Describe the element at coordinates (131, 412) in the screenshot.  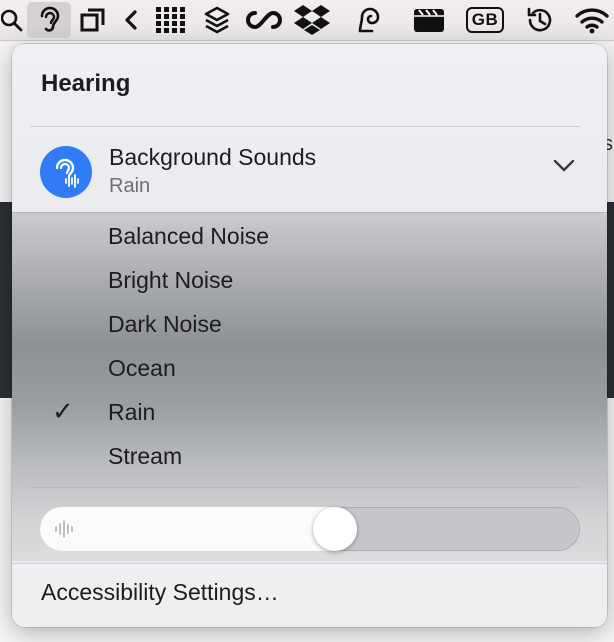
I see `option-rain: Rain` at that location.